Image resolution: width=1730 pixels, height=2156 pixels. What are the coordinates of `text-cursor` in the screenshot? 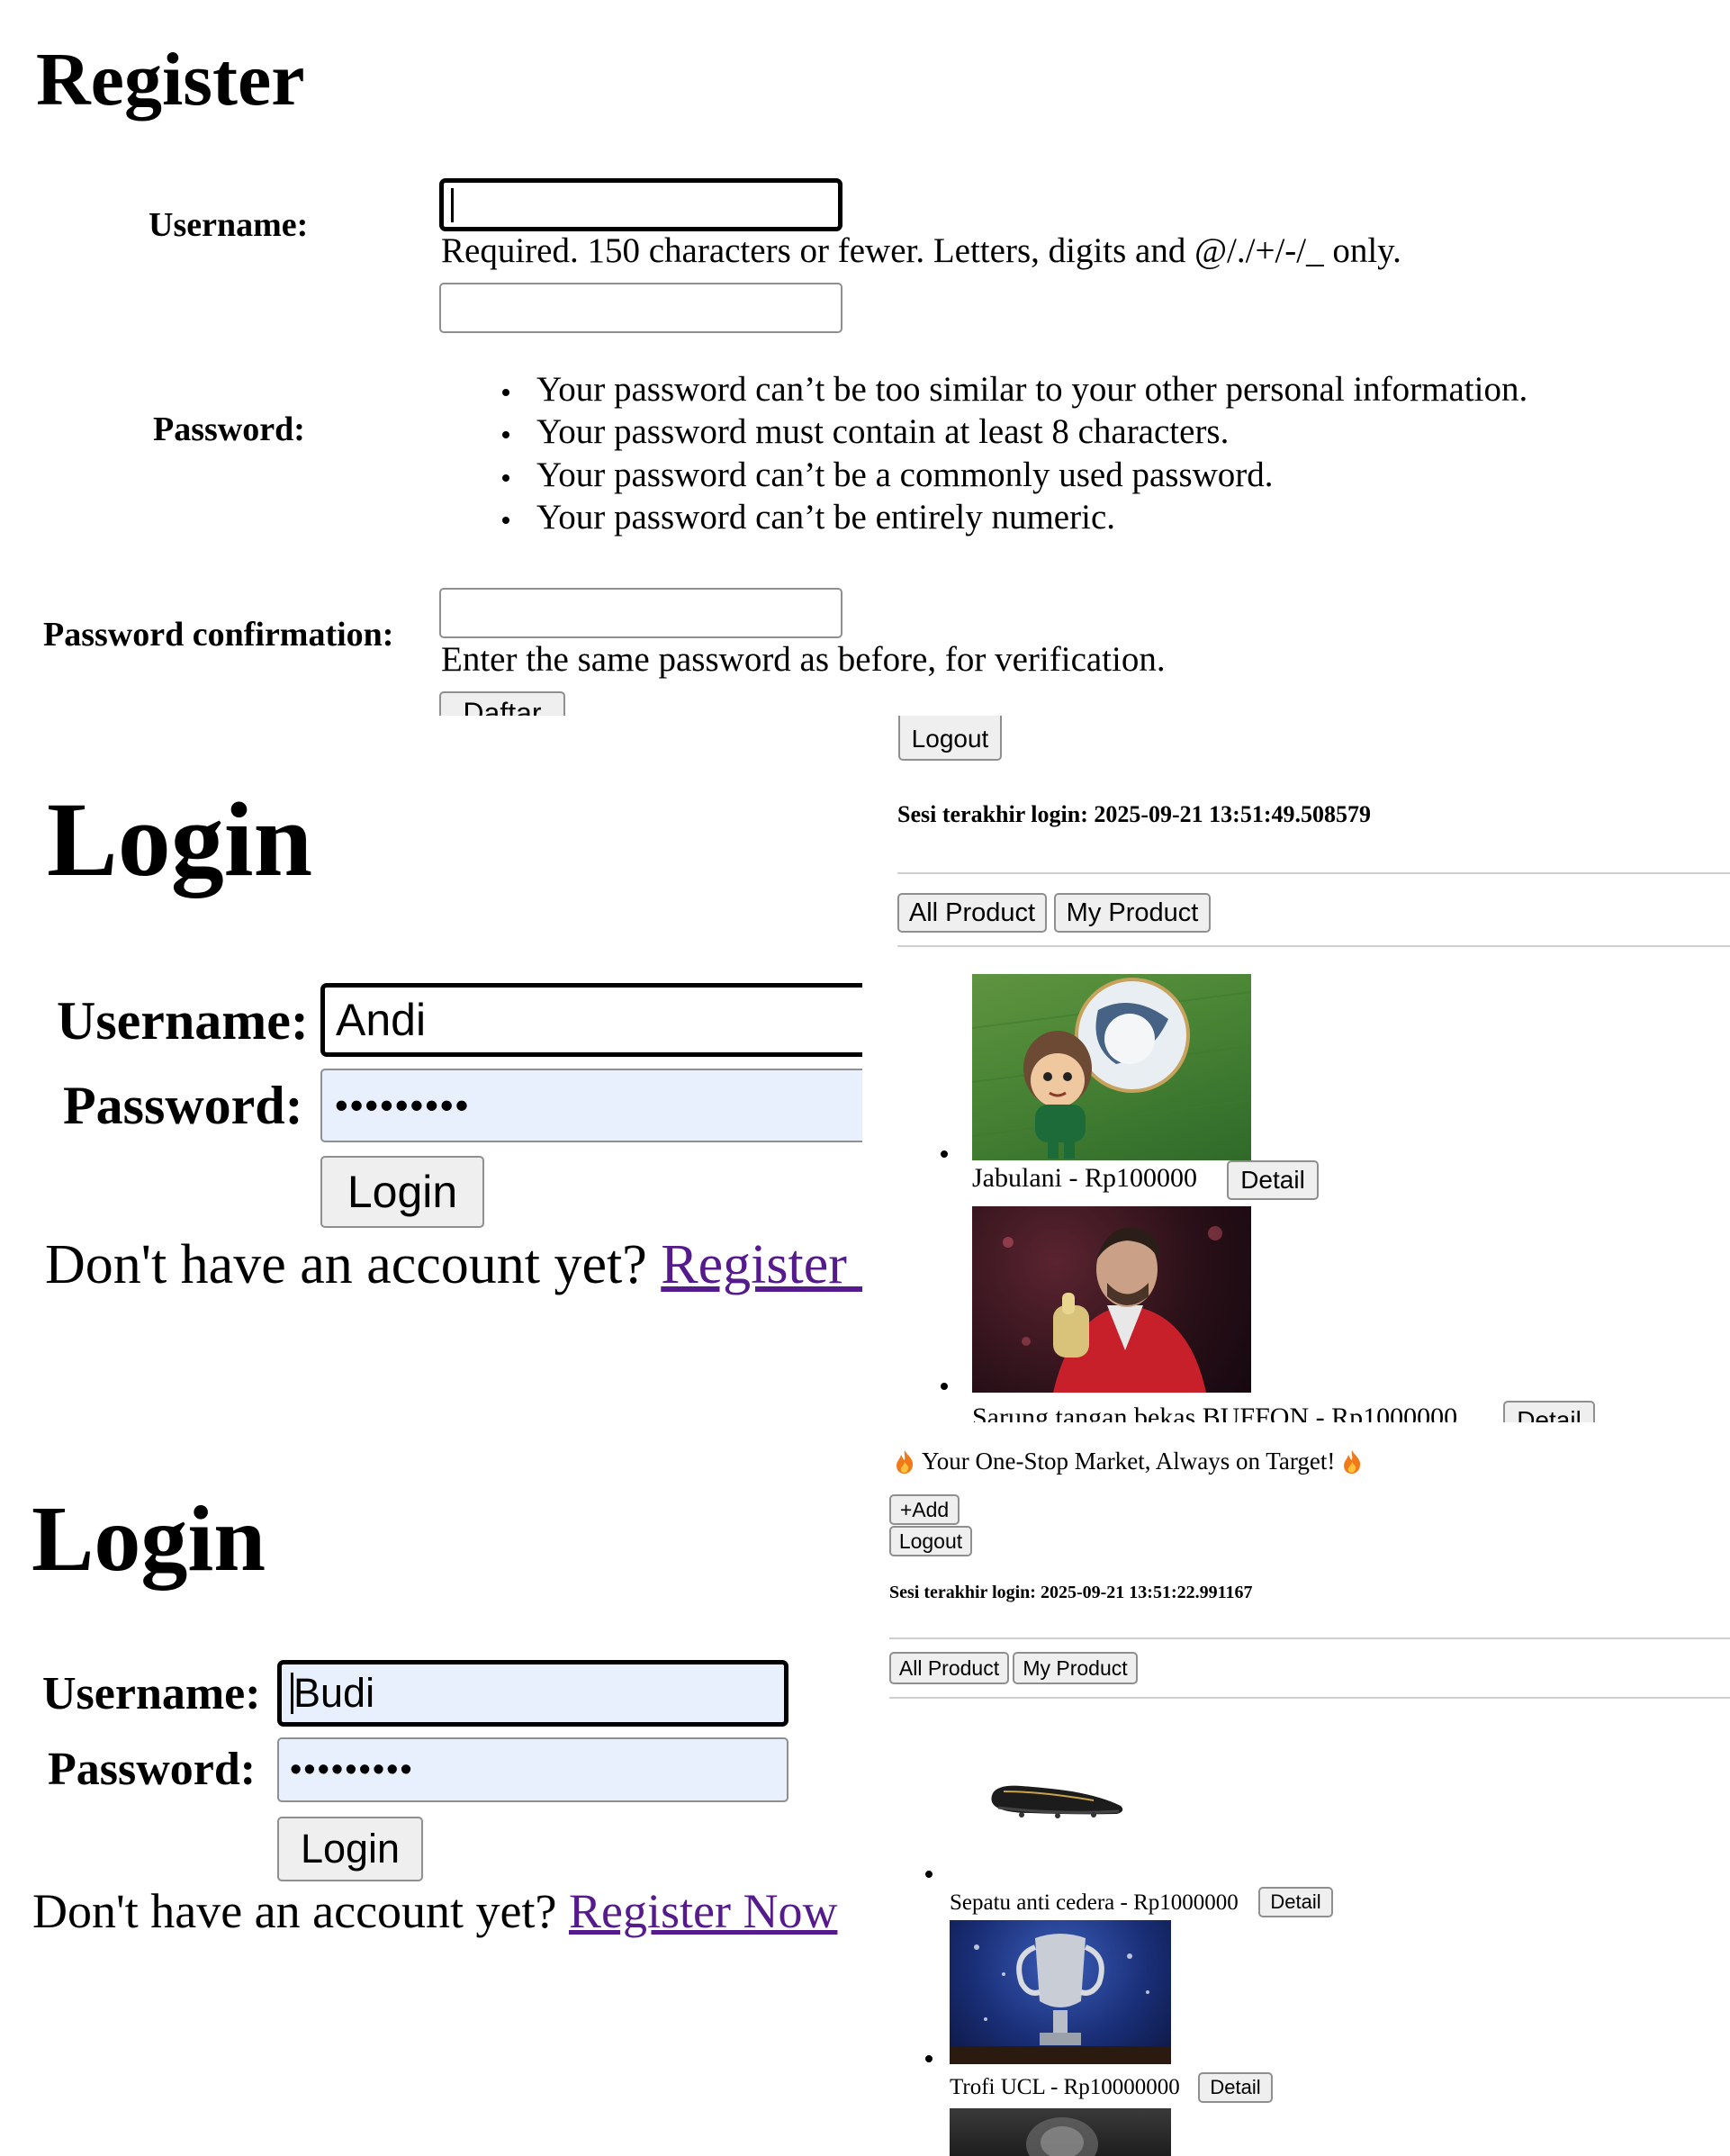 It's located at (452, 204).